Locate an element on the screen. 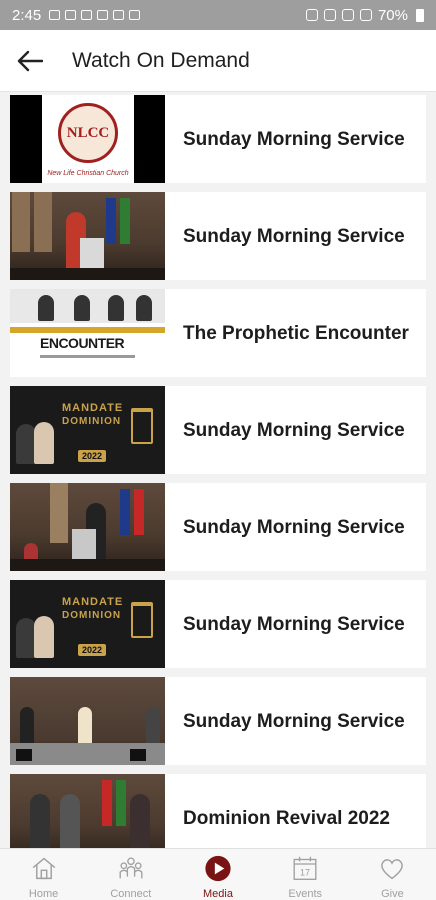 The height and width of the screenshot is (900, 436). alarm-icon is located at coordinates (311, 15).